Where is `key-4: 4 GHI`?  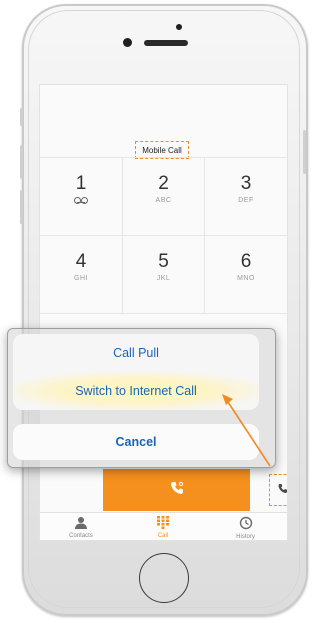 key-4: 4 GHI is located at coordinates (81, 275).